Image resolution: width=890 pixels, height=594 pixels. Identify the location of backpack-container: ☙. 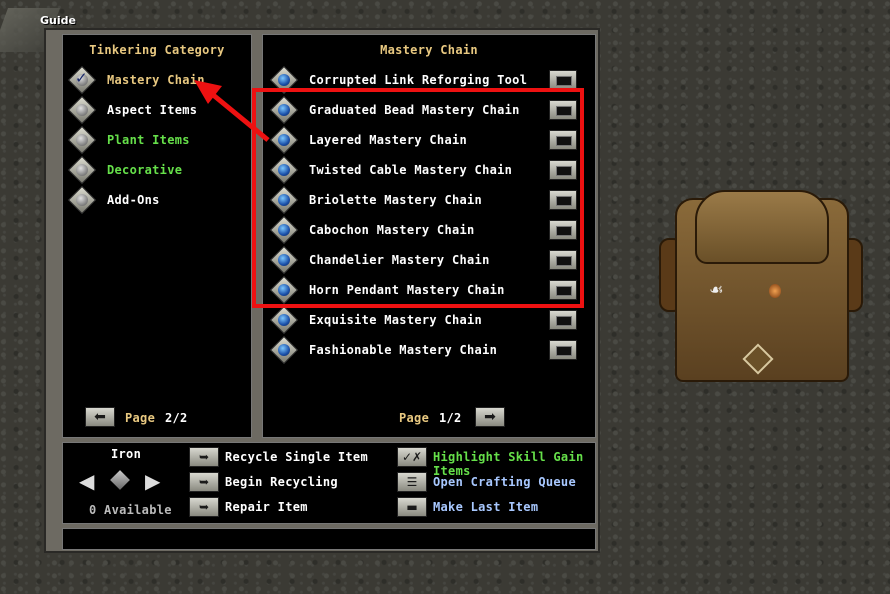
(760, 288).